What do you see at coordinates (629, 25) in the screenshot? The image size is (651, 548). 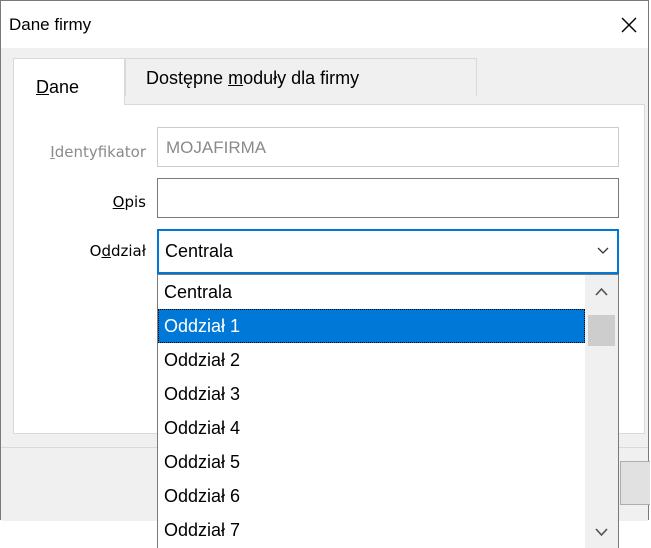 I see `close-icon` at bounding box center [629, 25].